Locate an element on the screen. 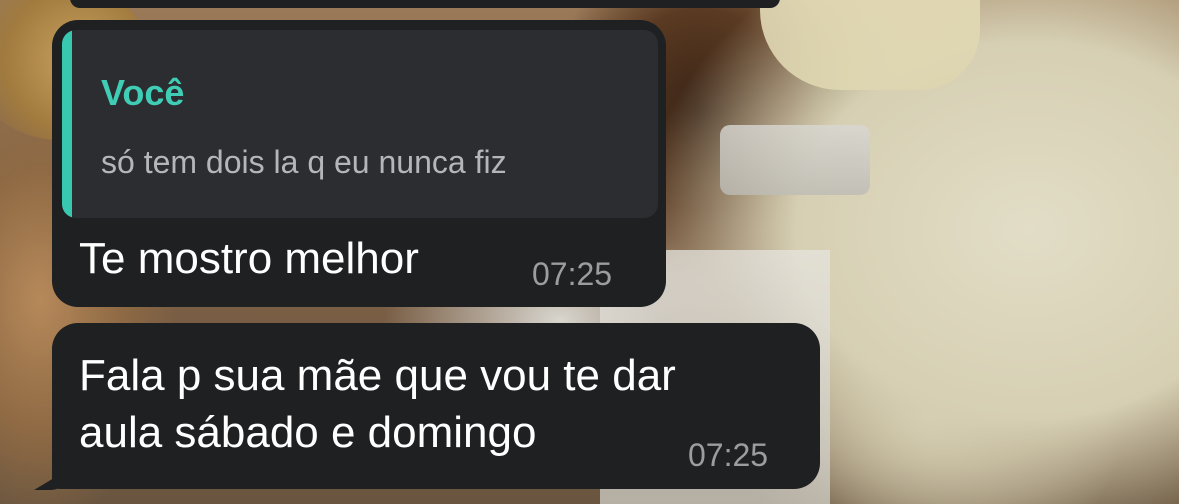 This screenshot has width=1179, height=504. quote-accent-bar is located at coordinates (67, 124).